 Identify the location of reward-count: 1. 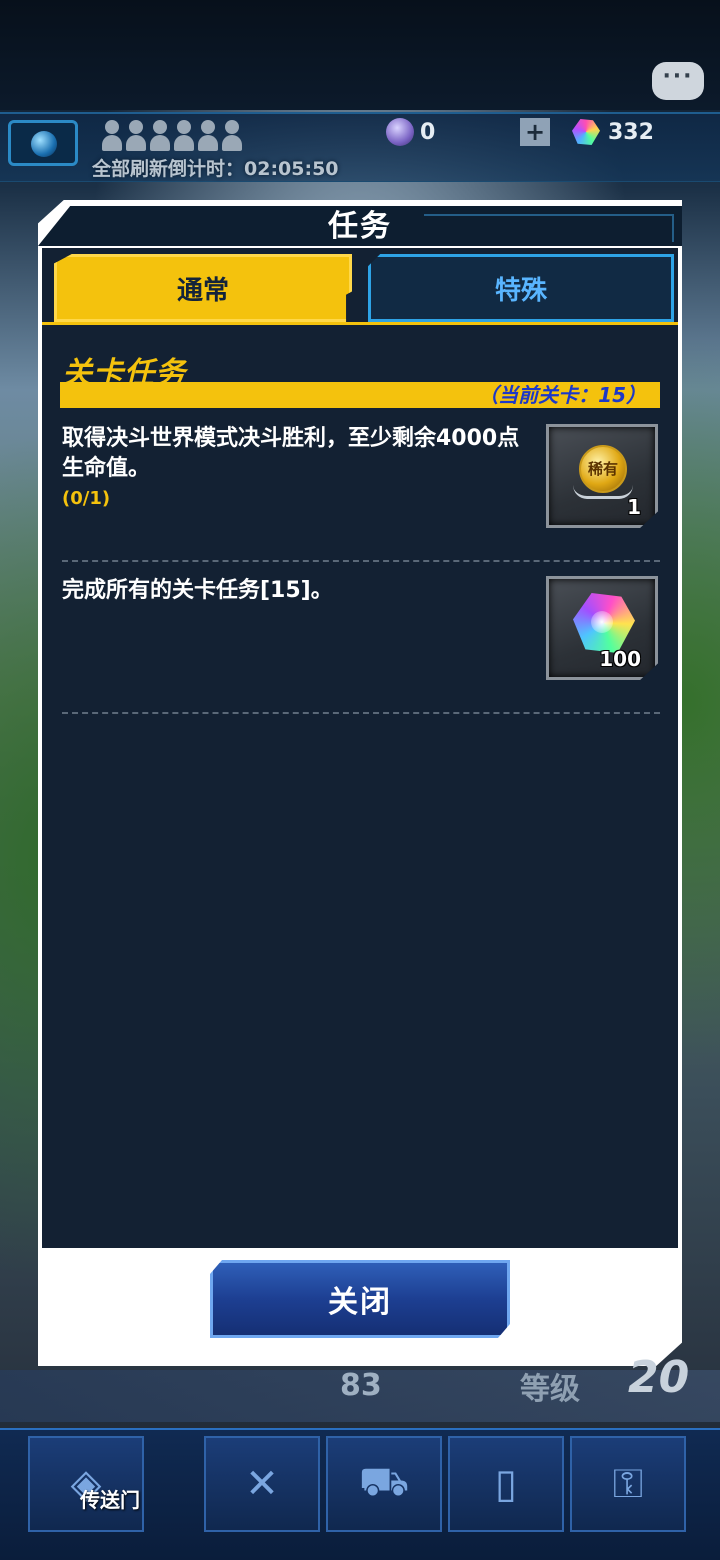
(634, 507).